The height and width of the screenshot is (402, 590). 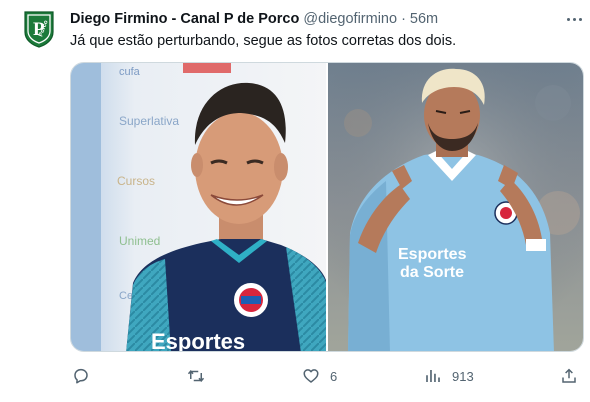 What do you see at coordinates (432, 272) in the screenshot?
I see `shirt-sponsor-line2: da Sorte` at bounding box center [432, 272].